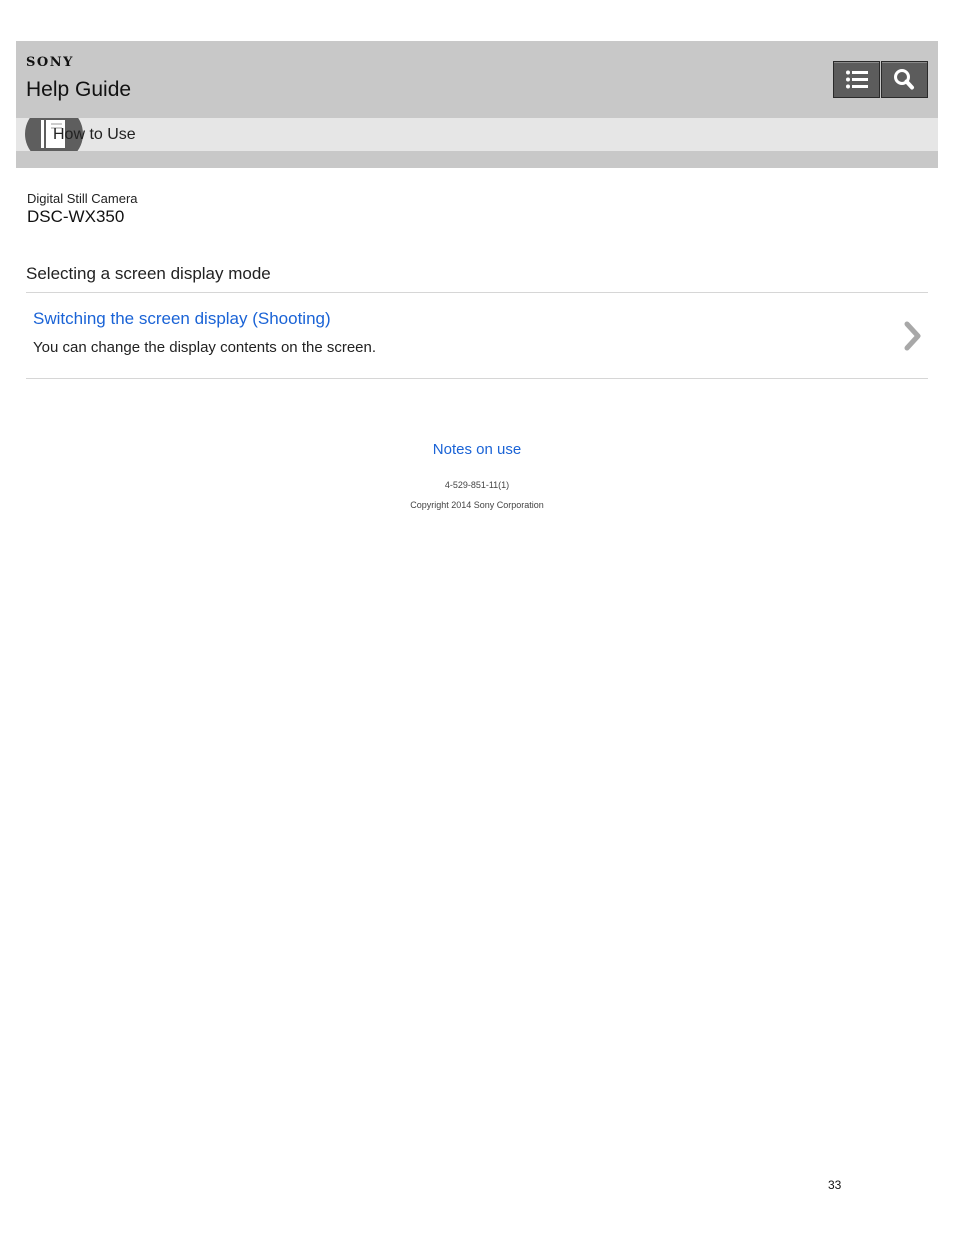 Image resolution: width=954 pixels, height=1235 pixels. What do you see at coordinates (835, 1185) in the screenshot?
I see `page-number: 33` at bounding box center [835, 1185].